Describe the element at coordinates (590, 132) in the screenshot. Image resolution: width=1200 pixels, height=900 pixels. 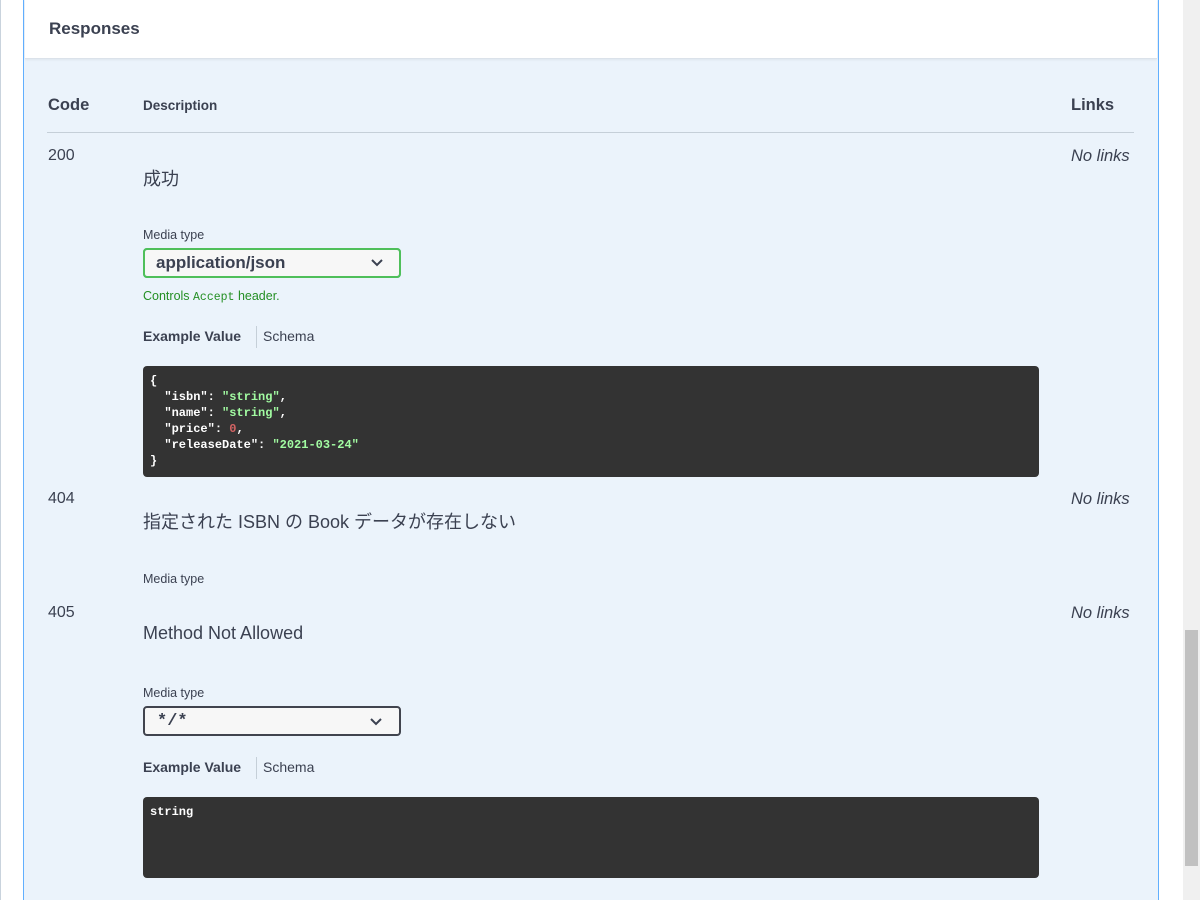
I see `header-divider` at that location.